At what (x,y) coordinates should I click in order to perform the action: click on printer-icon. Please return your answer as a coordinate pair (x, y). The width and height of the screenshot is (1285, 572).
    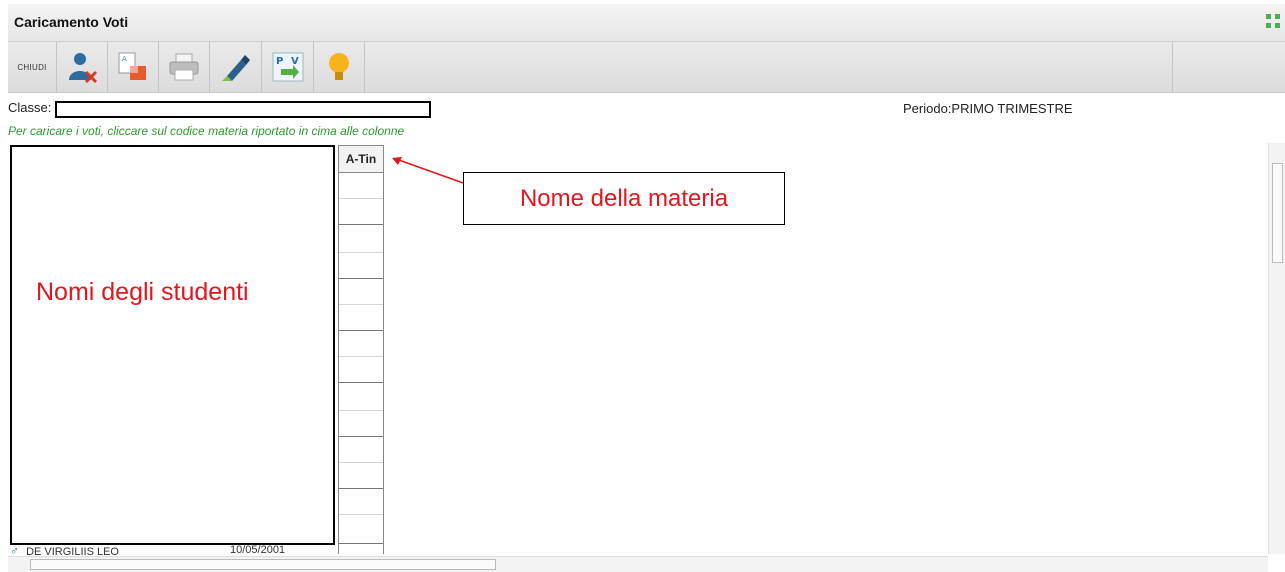
    Looking at the image, I should click on (184, 67).